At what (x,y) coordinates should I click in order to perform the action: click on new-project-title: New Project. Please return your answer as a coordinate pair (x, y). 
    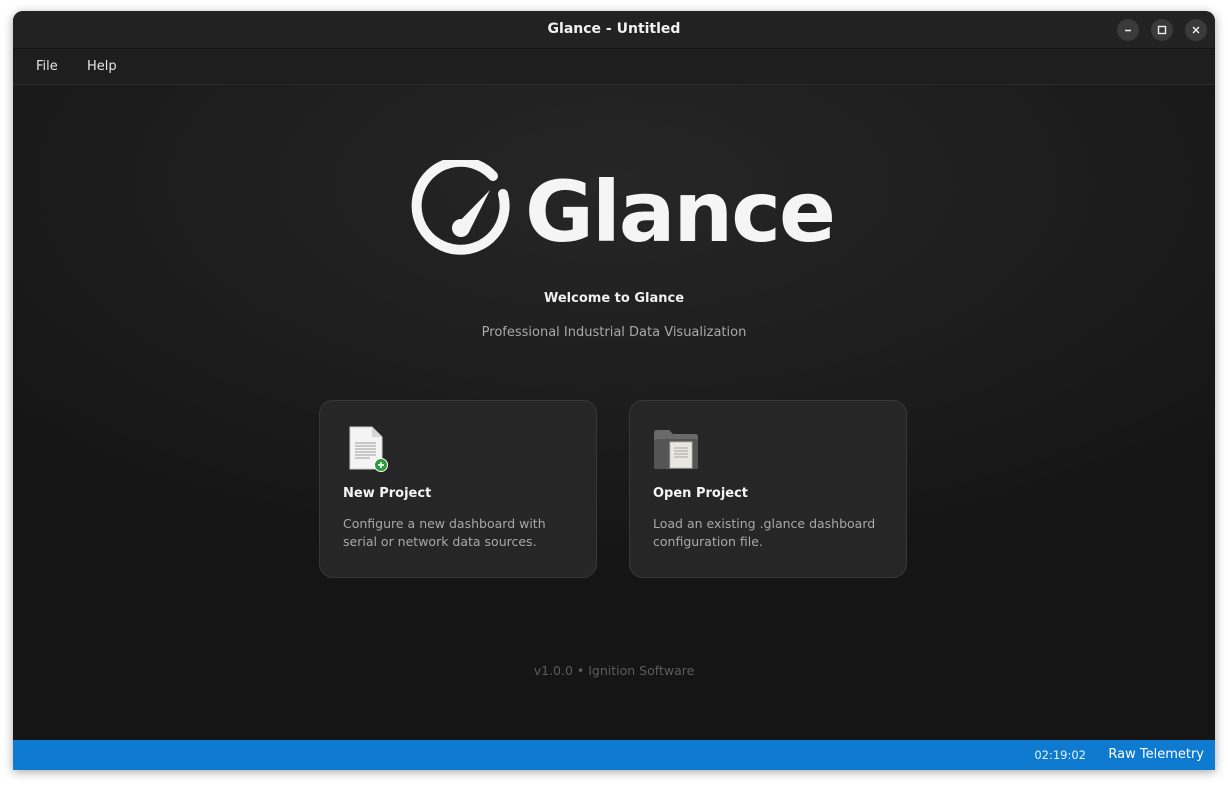
    Looking at the image, I should click on (387, 493).